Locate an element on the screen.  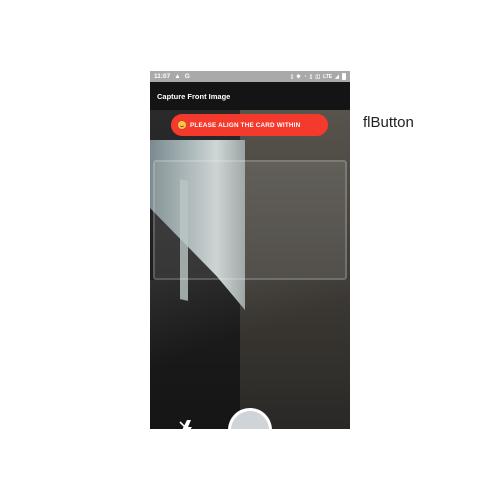
nfc-icon: ◫ is located at coordinates (318, 76).